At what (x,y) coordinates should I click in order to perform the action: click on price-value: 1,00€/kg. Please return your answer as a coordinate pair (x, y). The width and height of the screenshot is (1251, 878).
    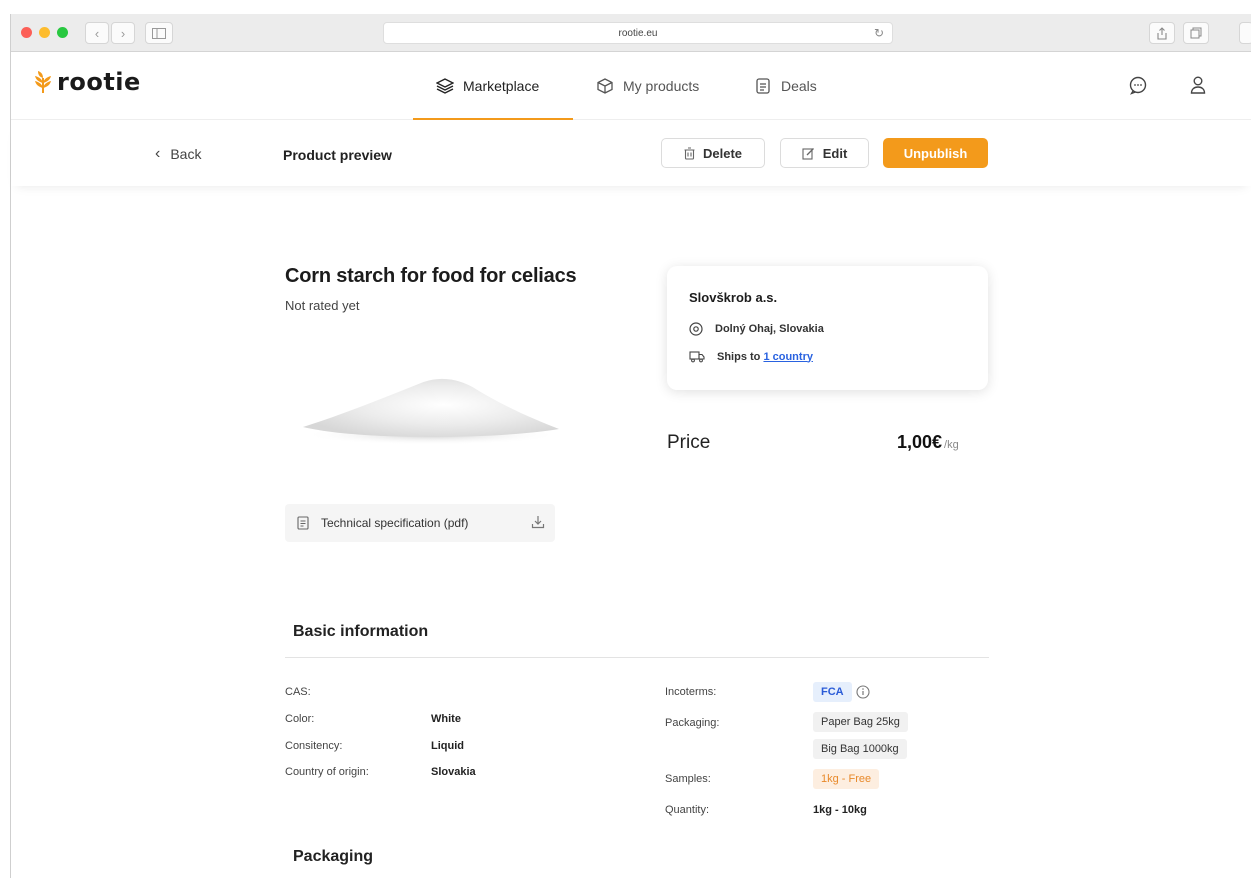
    Looking at the image, I should click on (928, 442).